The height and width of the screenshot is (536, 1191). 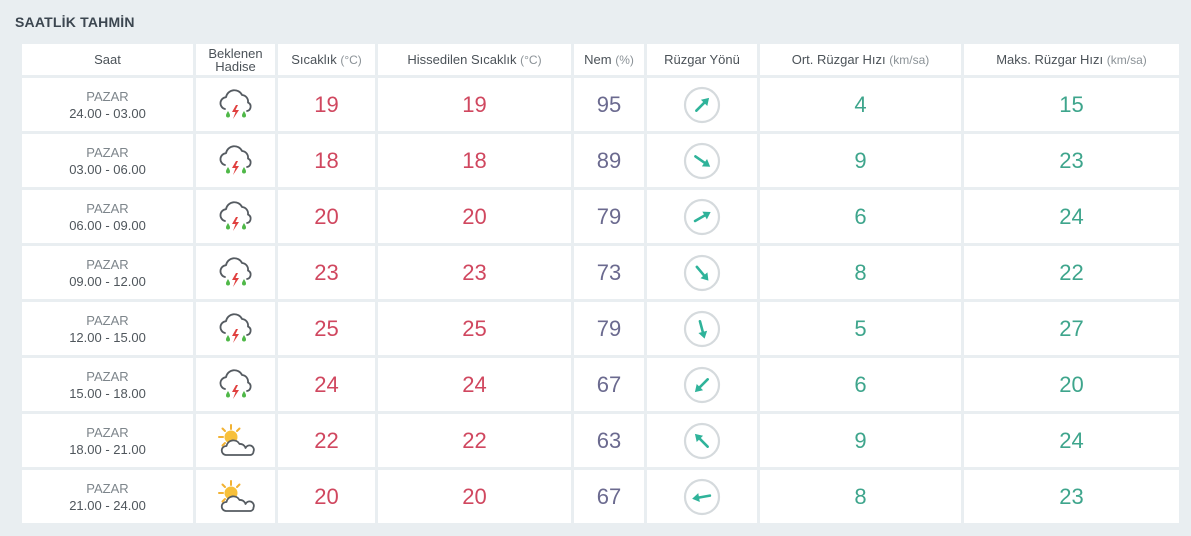 I want to click on time-cell: PAZAR 09.00 - 12.00, so click(x=107, y=272).